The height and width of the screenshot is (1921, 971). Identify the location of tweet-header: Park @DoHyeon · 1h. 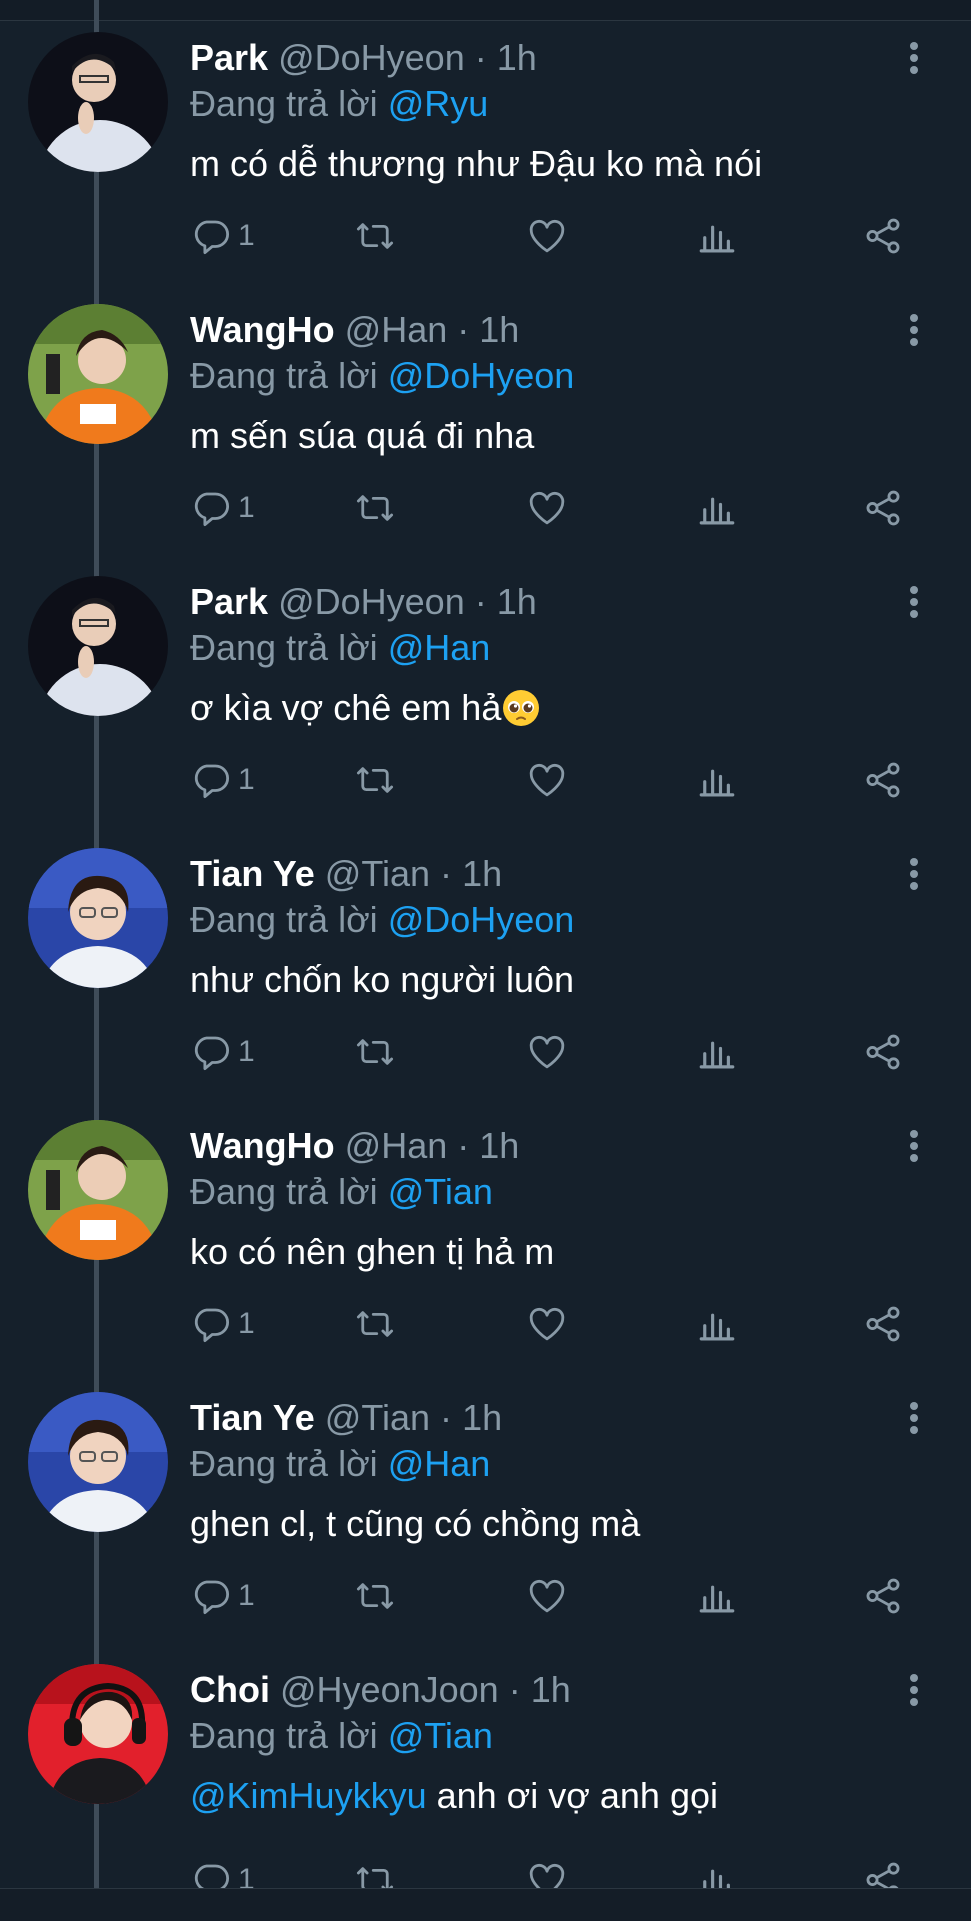
(363, 58).